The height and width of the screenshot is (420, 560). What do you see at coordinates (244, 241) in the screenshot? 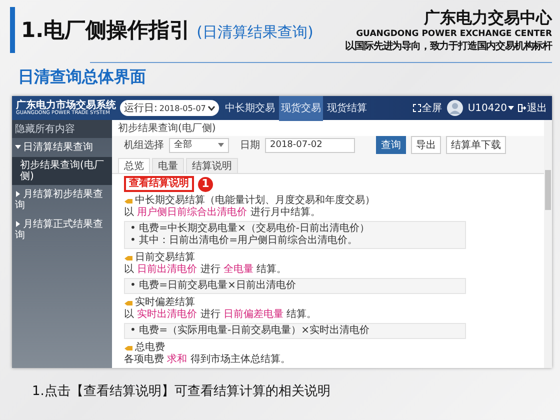
I see `formula-line: • 其中：日前出清电价=用户侧日前综合出清电价。` at bounding box center [244, 241].